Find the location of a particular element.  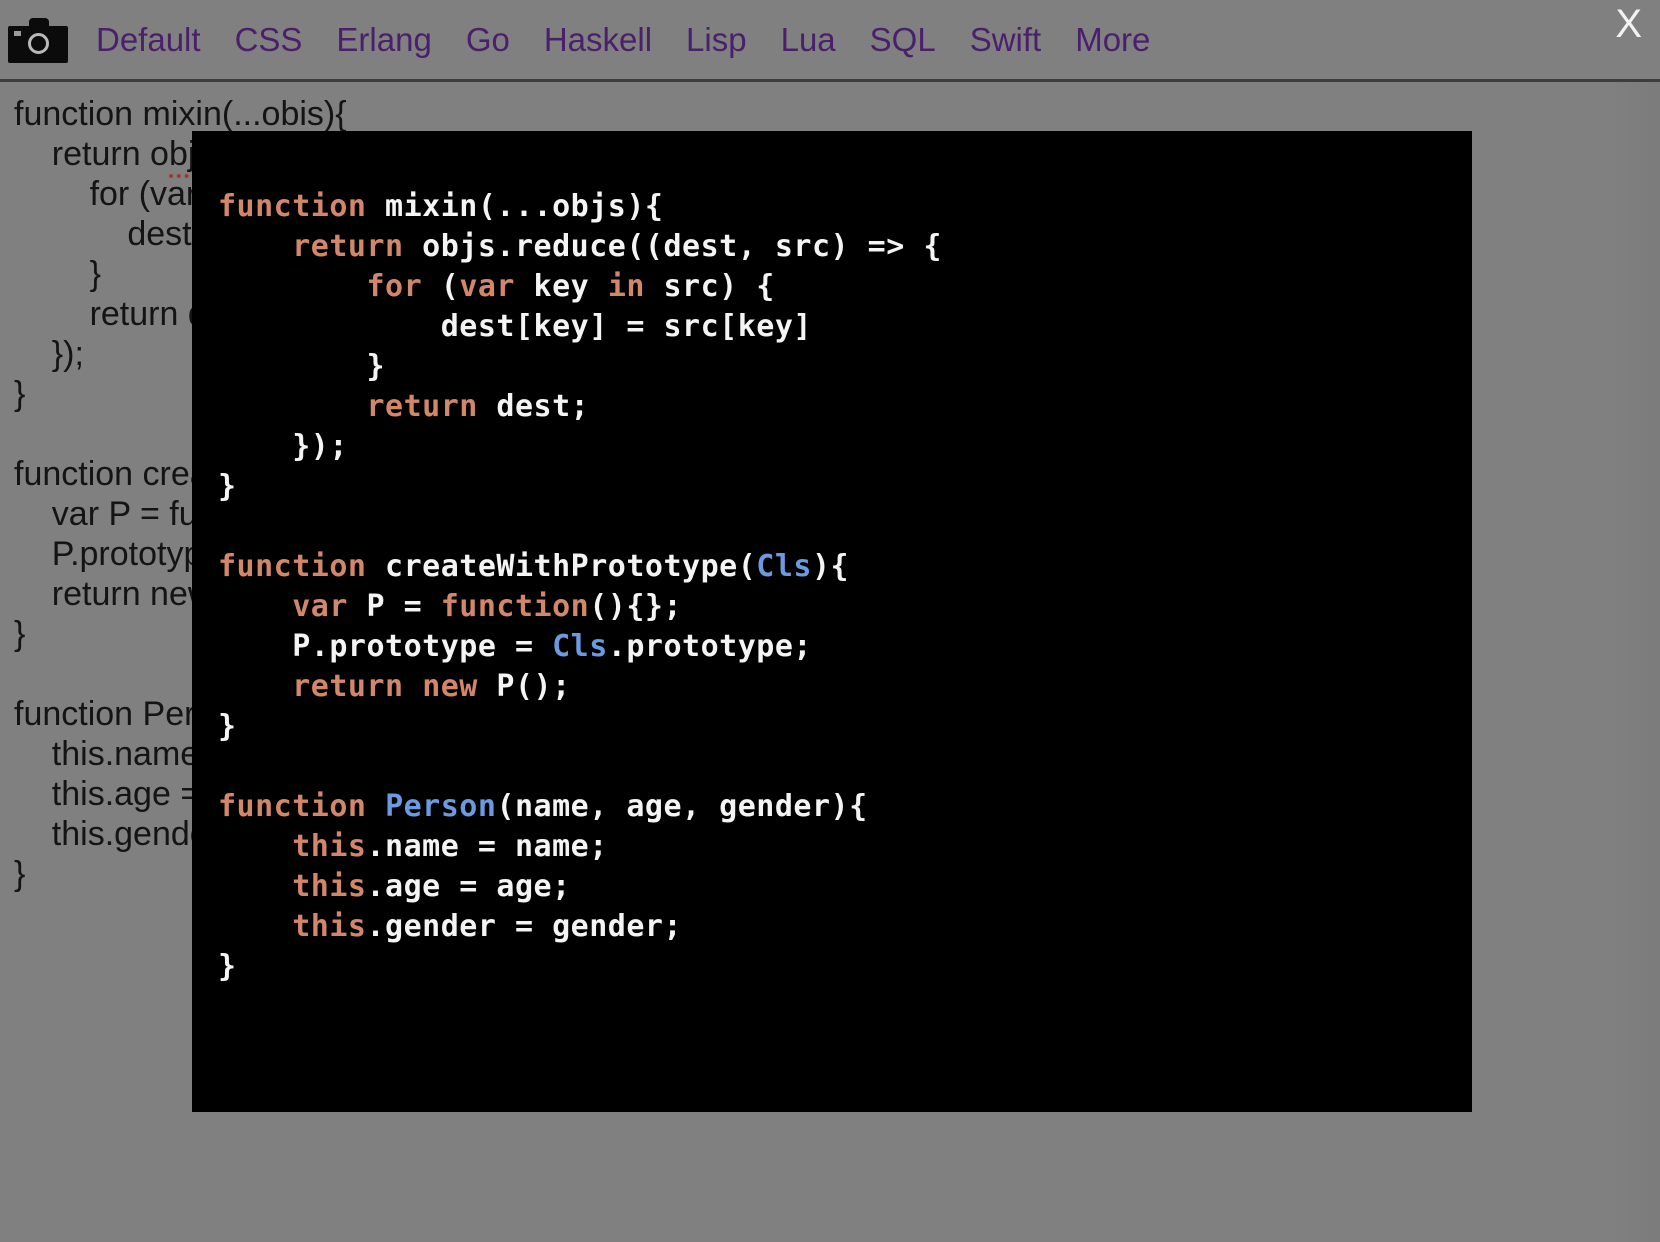

camera-icon is located at coordinates (38, 40).